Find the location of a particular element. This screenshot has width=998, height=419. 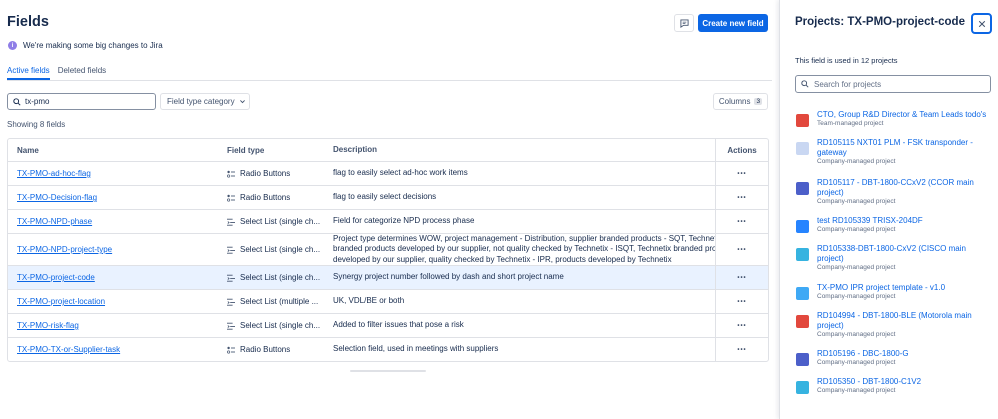

project-search-placeholder: Search for projects is located at coordinates (848, 84).